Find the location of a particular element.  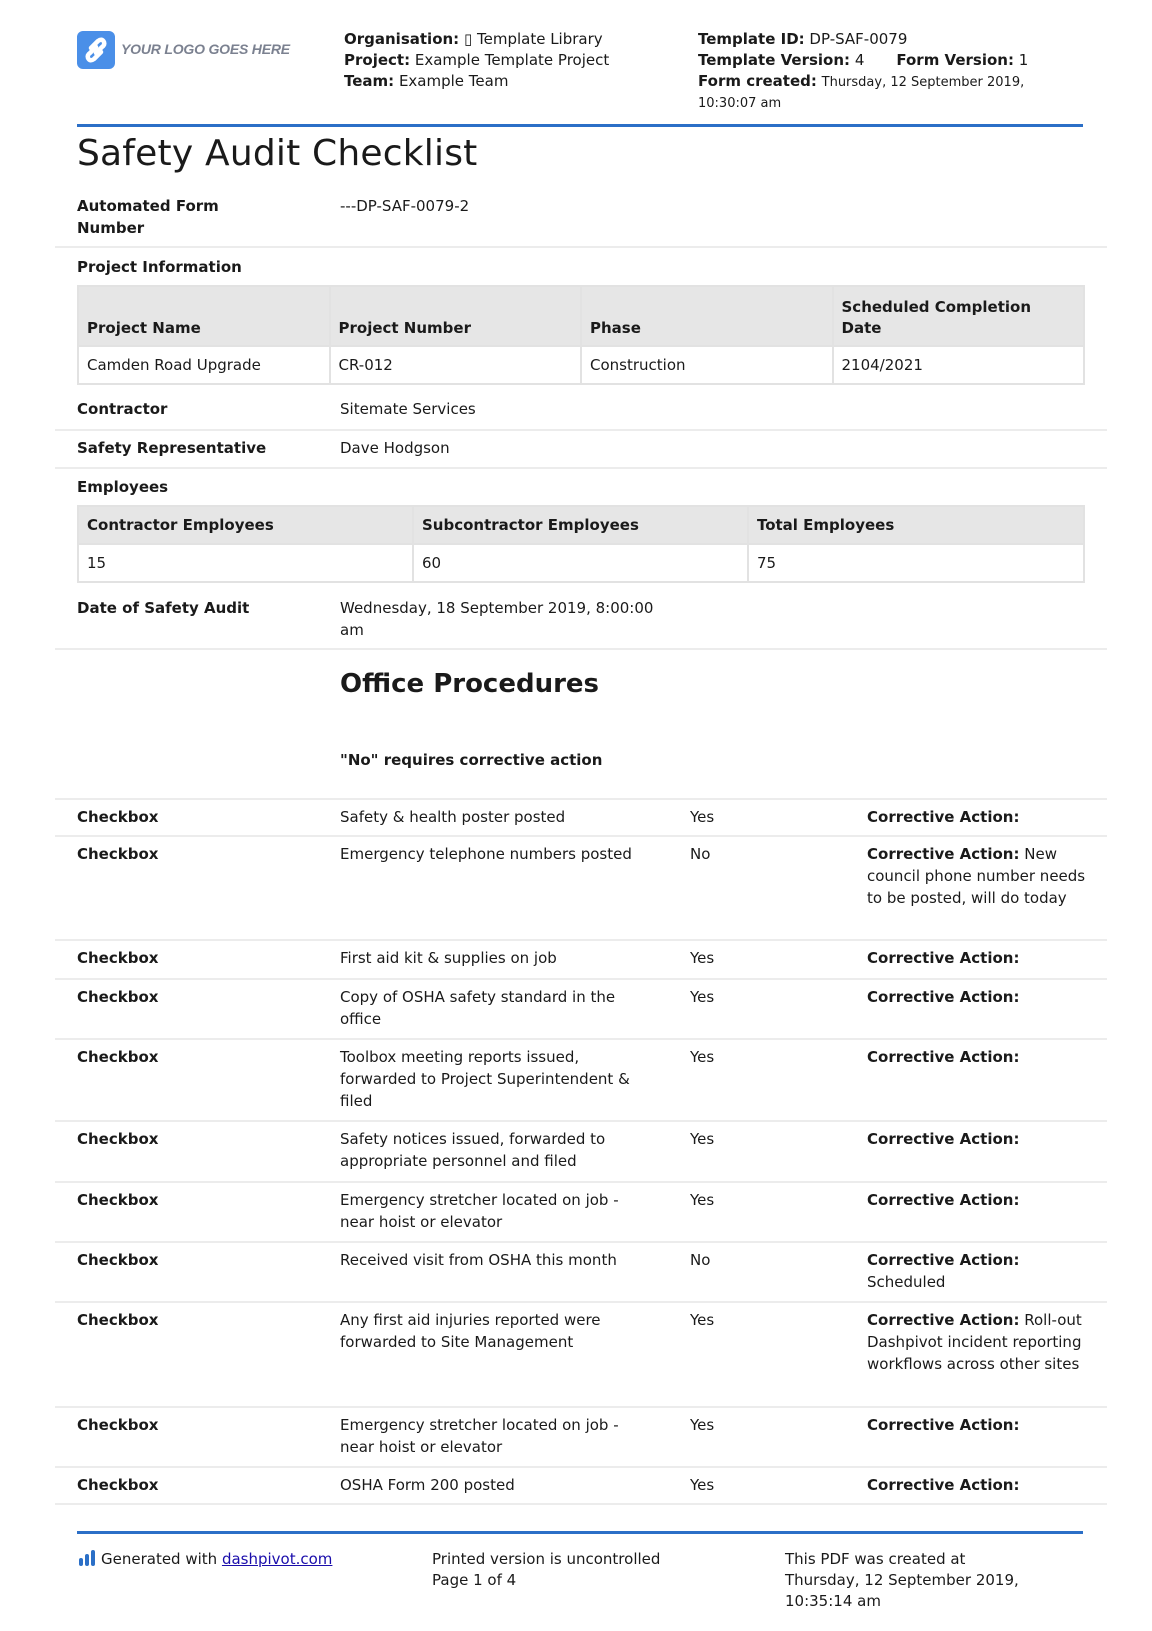

checklist-item-text: Received visit from OSHA this month is located at coordinates (478, 1260).